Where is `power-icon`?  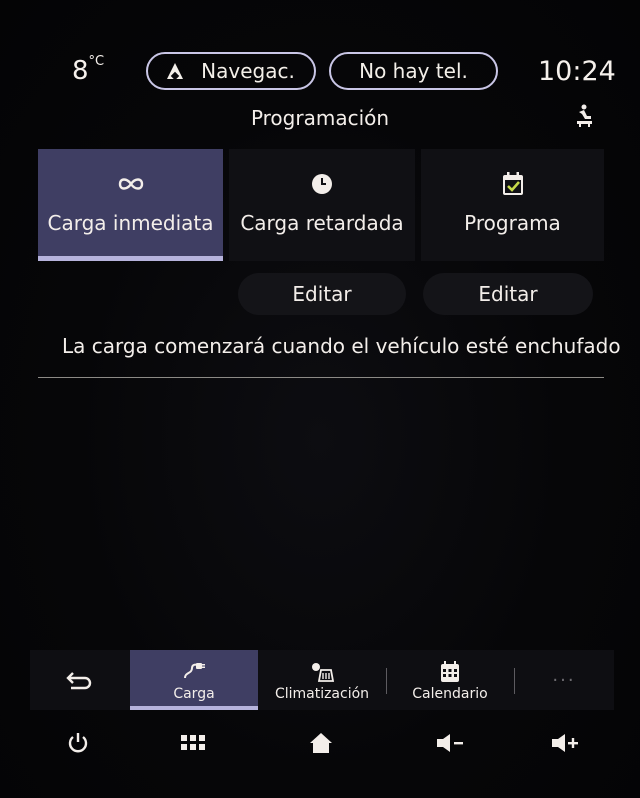 power-icon is located at coordinates (78, 743).